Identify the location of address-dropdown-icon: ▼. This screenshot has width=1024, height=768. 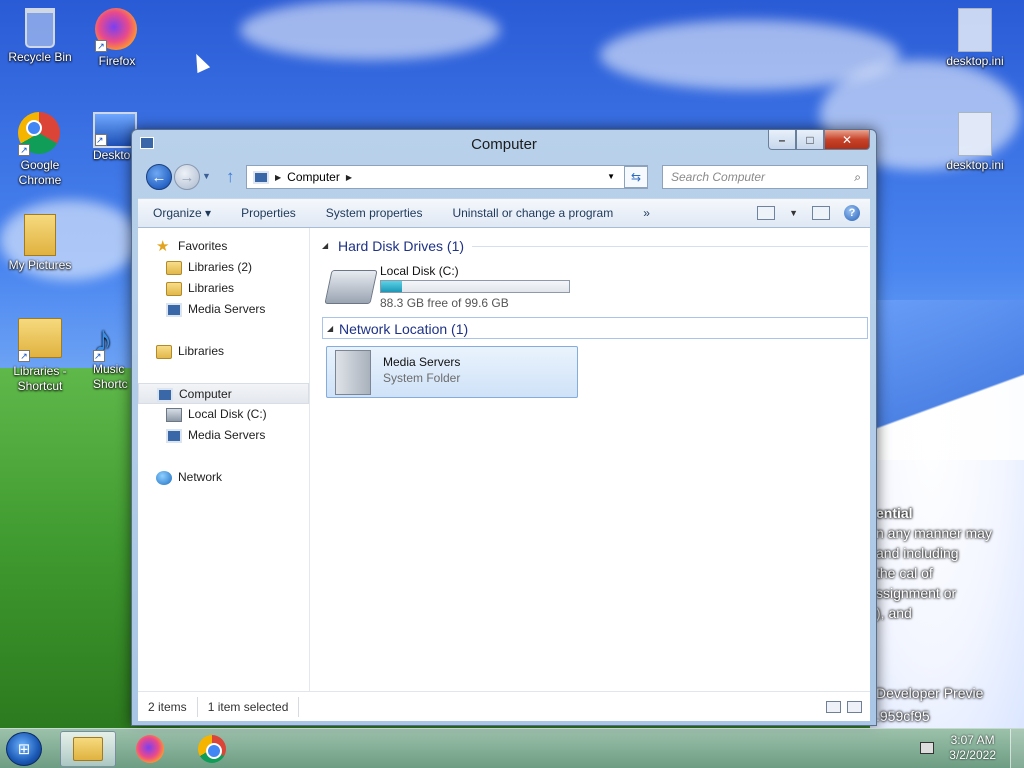
(611, 176).